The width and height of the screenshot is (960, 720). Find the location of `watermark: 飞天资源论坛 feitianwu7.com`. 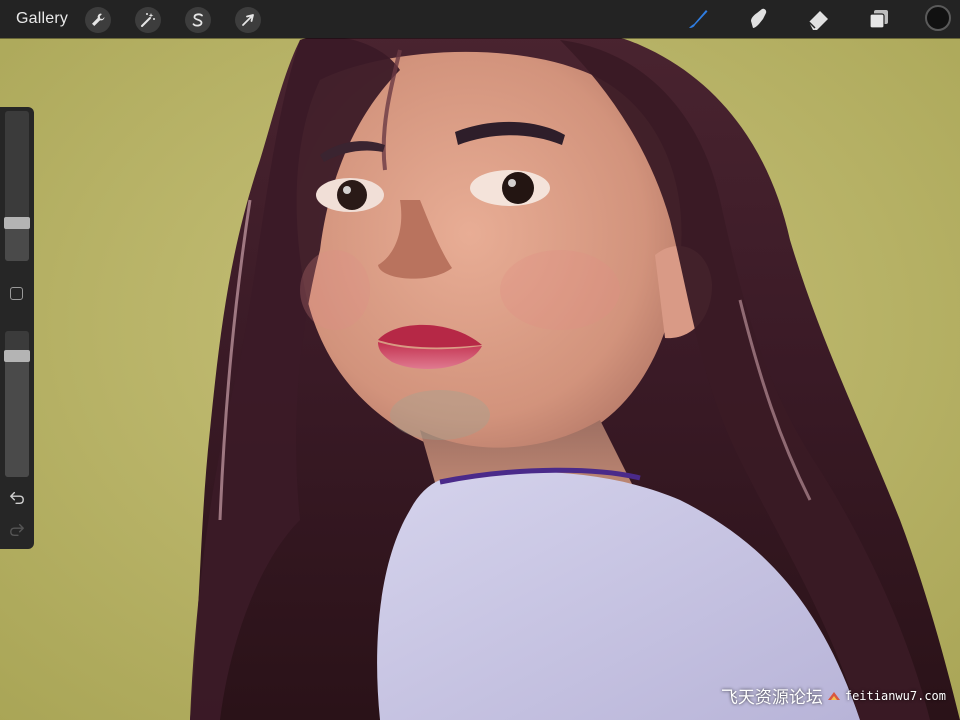

watermark: 飞天资源论坛 feitianwu7.com is located at coordinates (833, 695).